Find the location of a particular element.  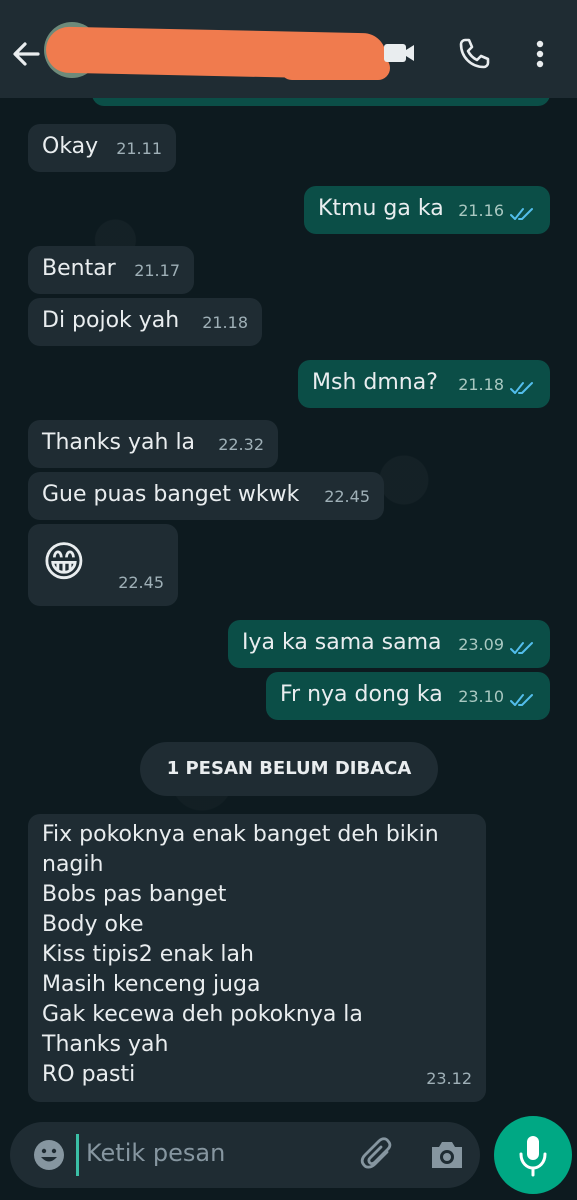

message-incoming: Bentar 21.17 is located at coordinates (111, 270).